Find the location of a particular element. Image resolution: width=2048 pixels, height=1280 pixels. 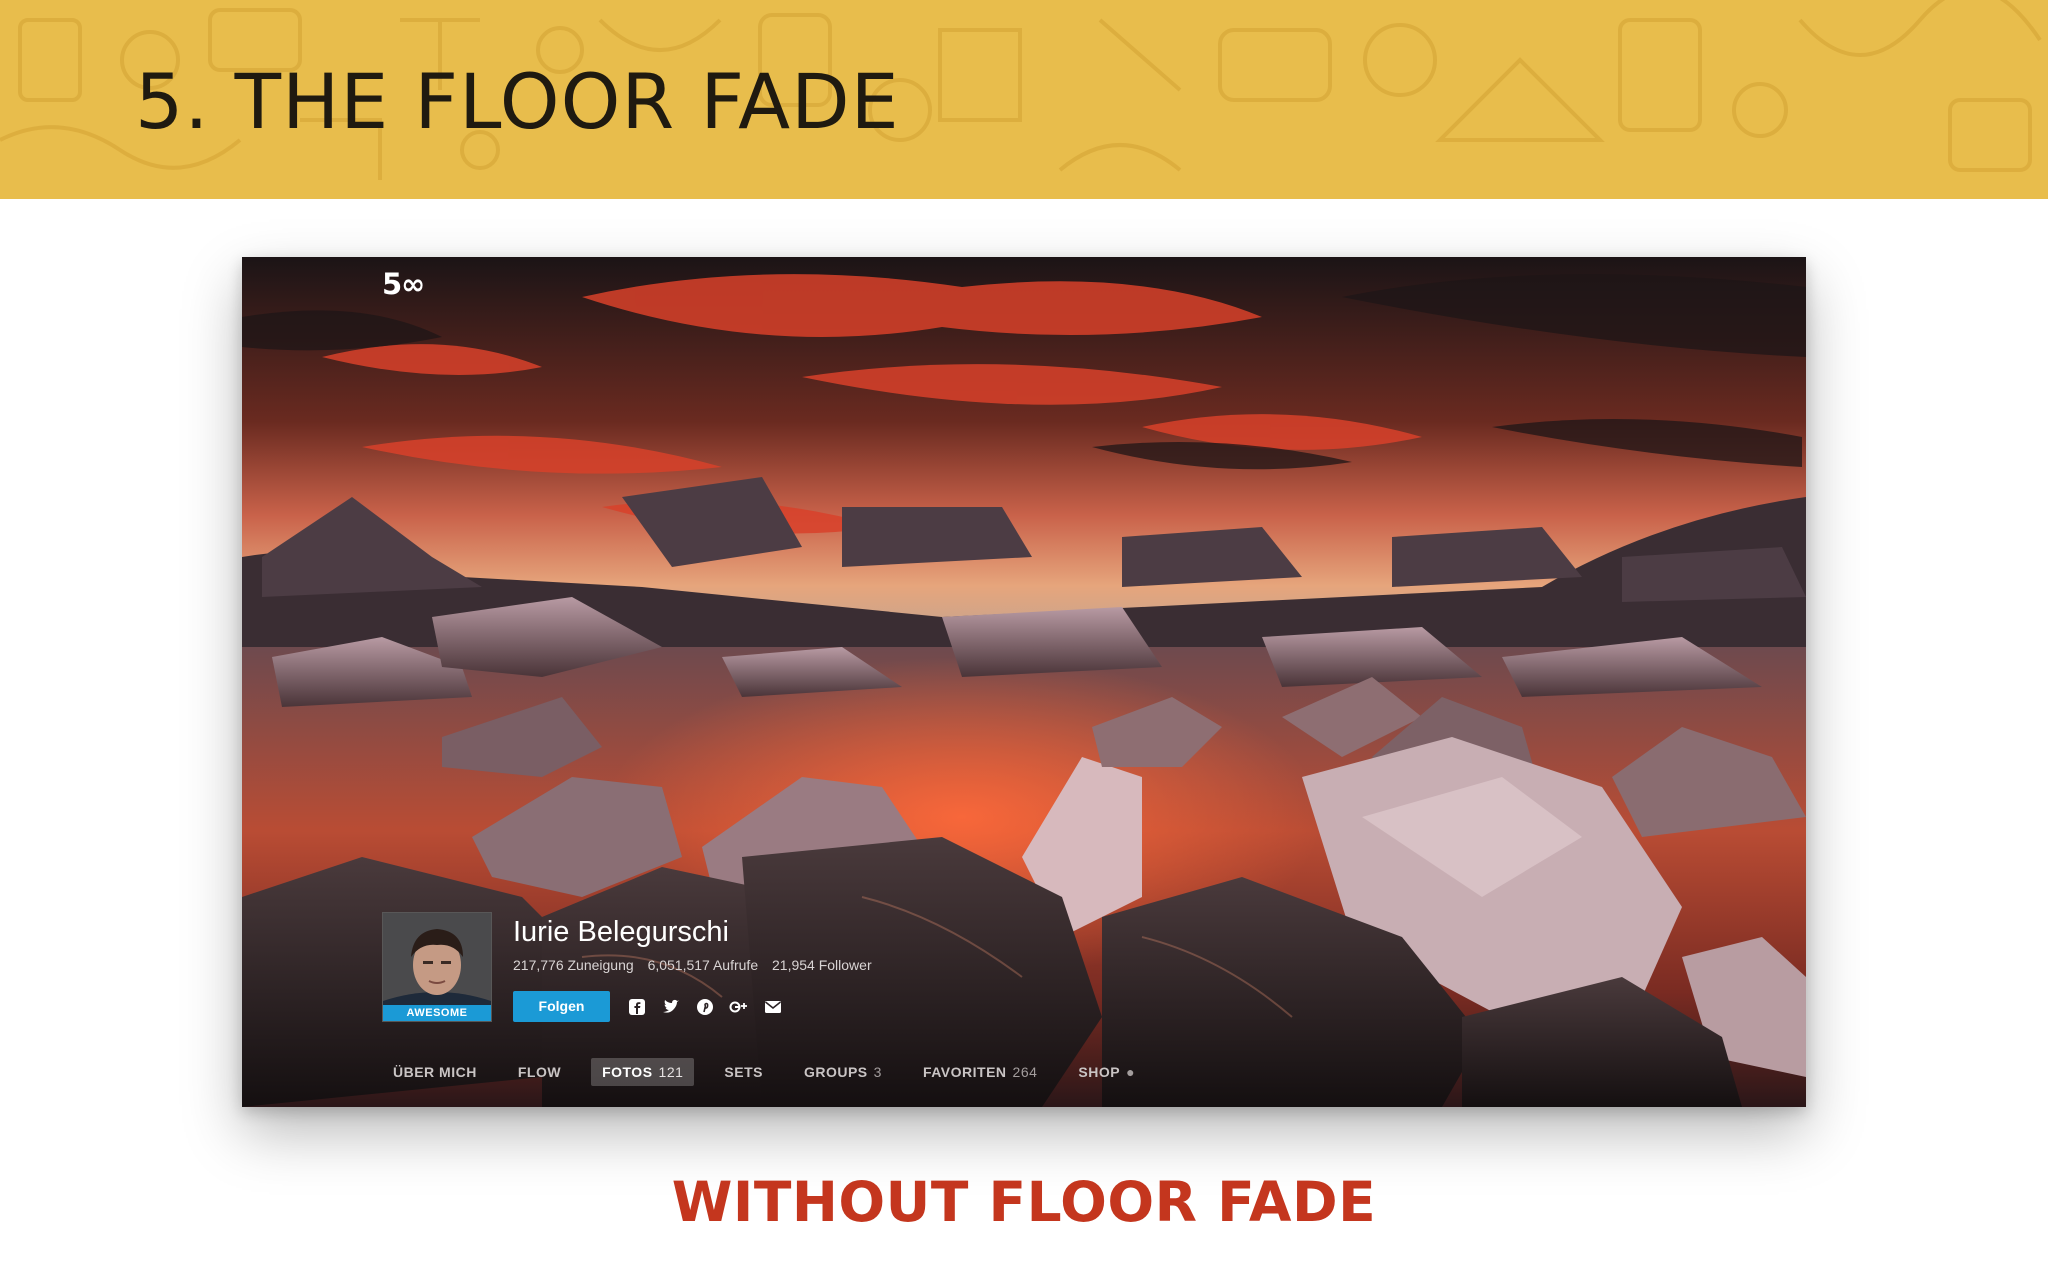

avatar: AWESOME is located at coordinates (437, 967).